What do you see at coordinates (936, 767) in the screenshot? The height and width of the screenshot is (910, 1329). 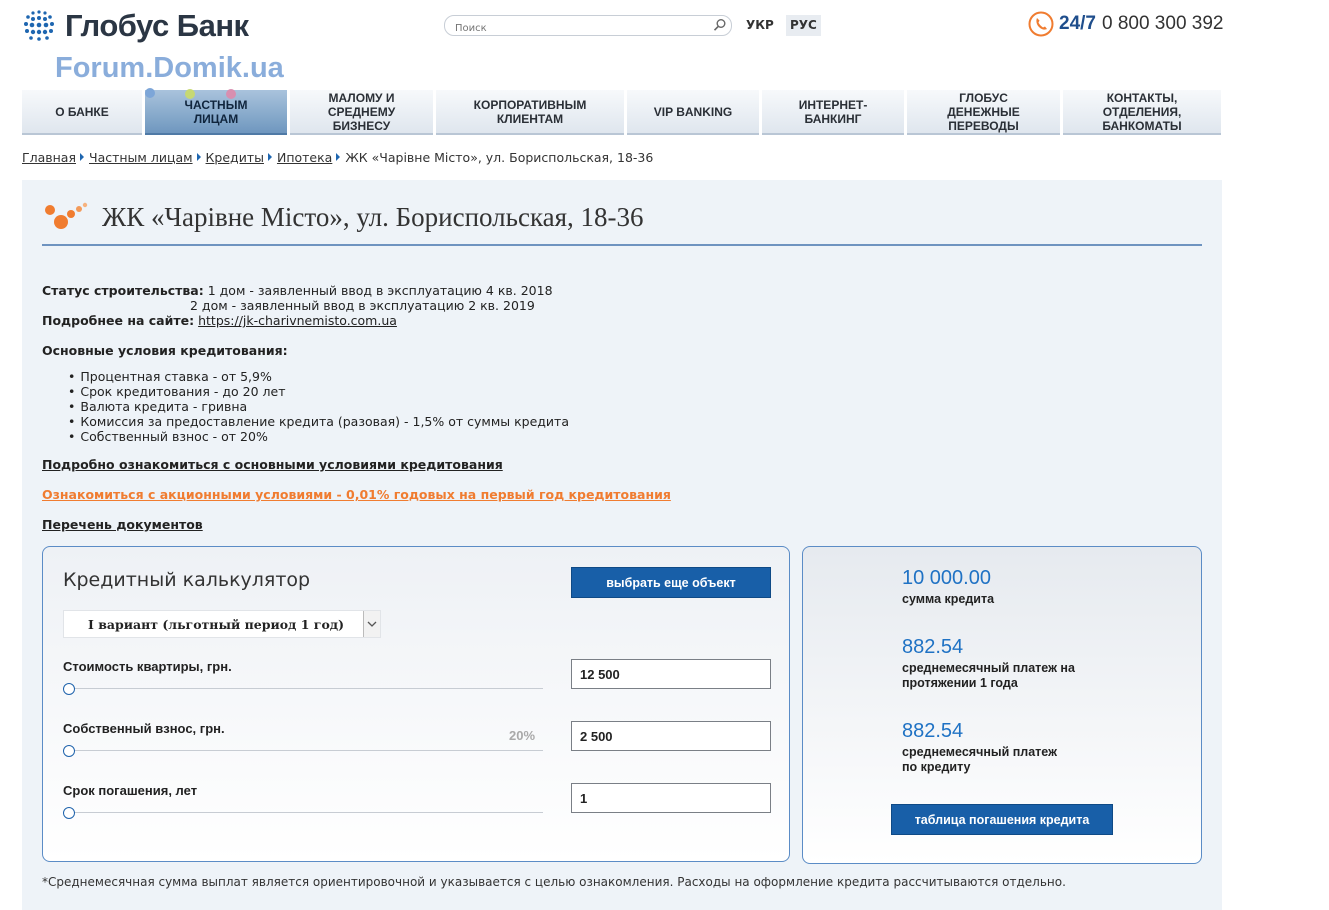 I see `monthly-payment-label-2: по кредиту` at bounding box center [936, 767].